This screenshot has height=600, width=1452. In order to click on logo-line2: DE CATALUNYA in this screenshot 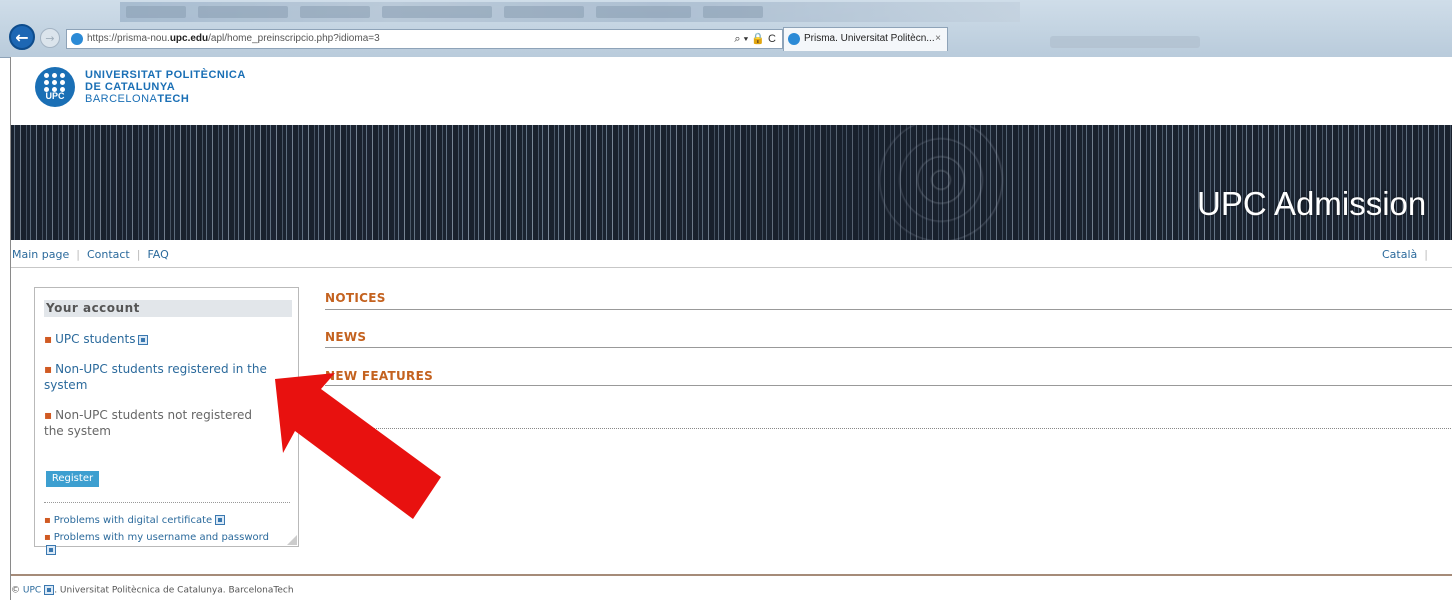, I will do `click(130, 87)`.